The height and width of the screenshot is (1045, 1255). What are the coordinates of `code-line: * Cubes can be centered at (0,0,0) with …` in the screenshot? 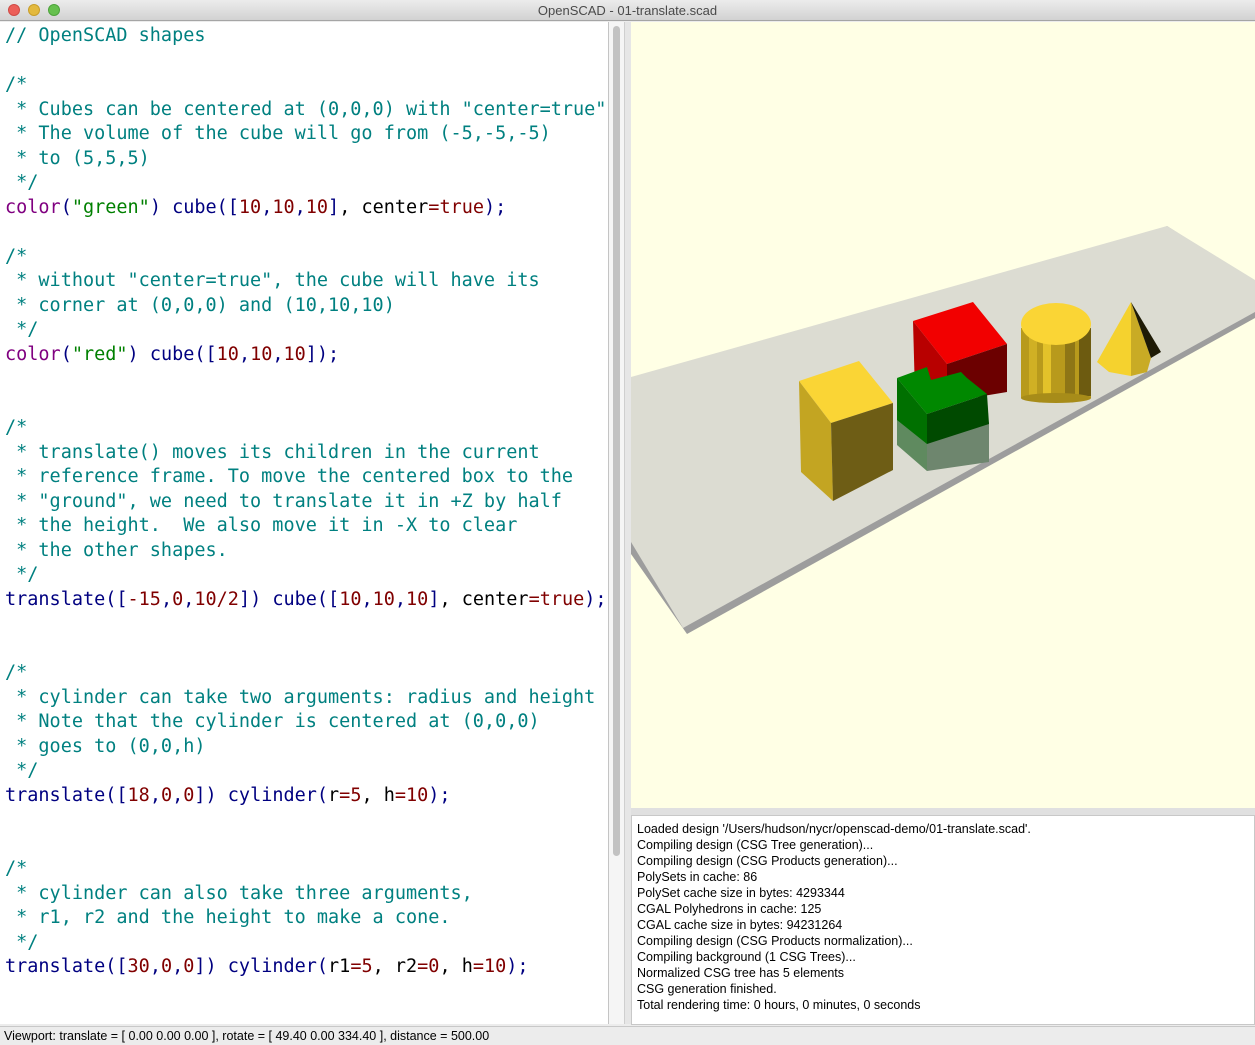 It's located at (307, 110).